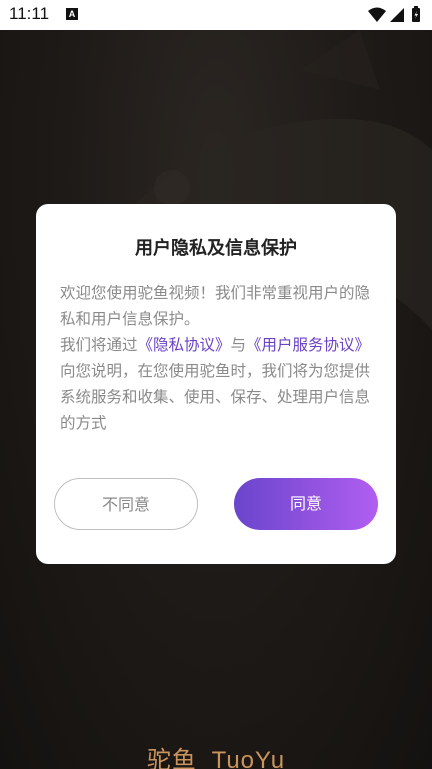  What do you see at coordinates (216, 248) in the screenshot?
I see `dialog-title: 用户隐私及信息保护` at bounding box center [216, 248].